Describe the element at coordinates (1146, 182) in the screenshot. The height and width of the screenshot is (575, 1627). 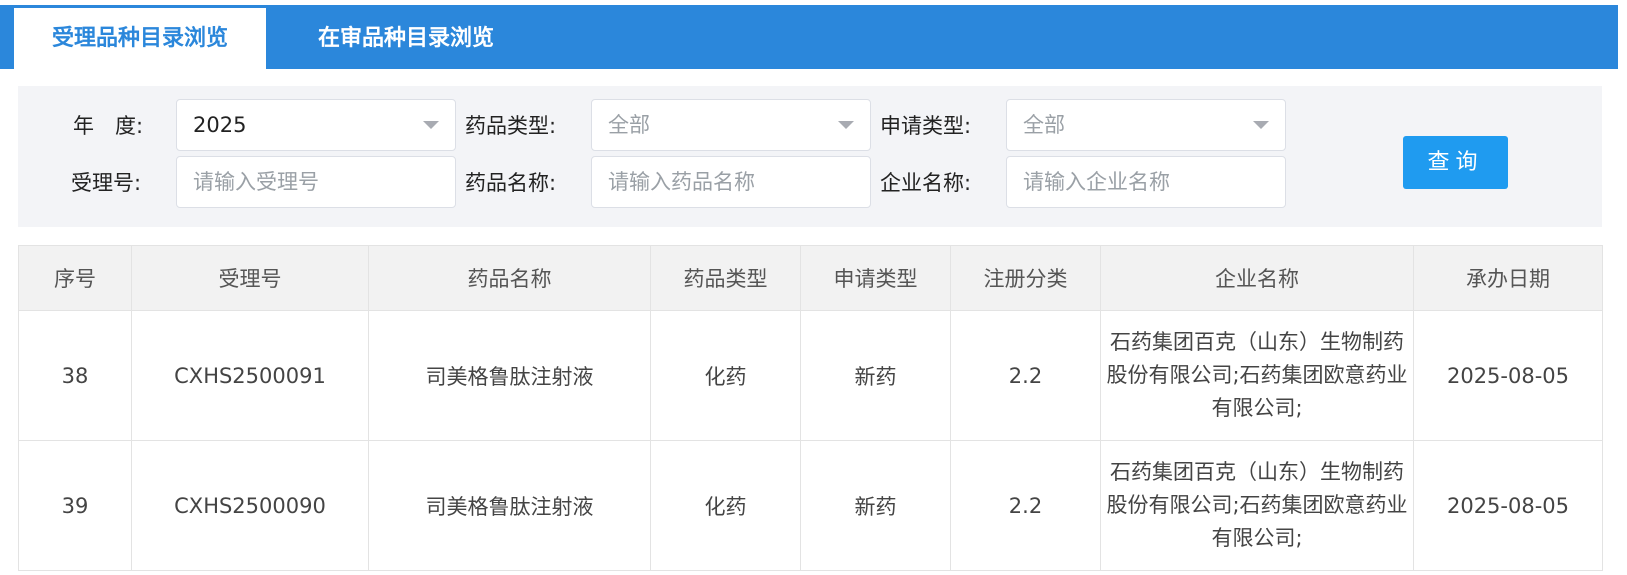
I see `company-input` at that location.